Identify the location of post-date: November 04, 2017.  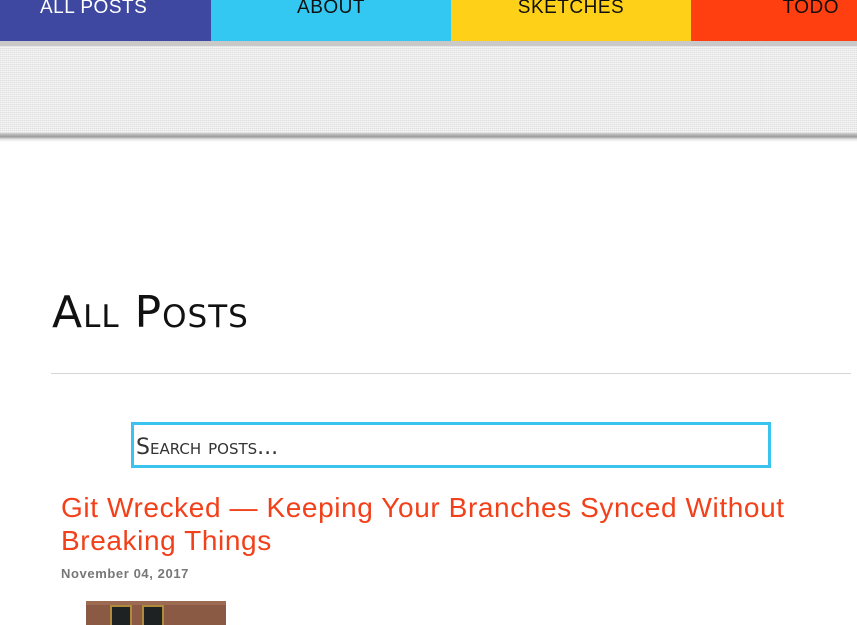
(125, 573).